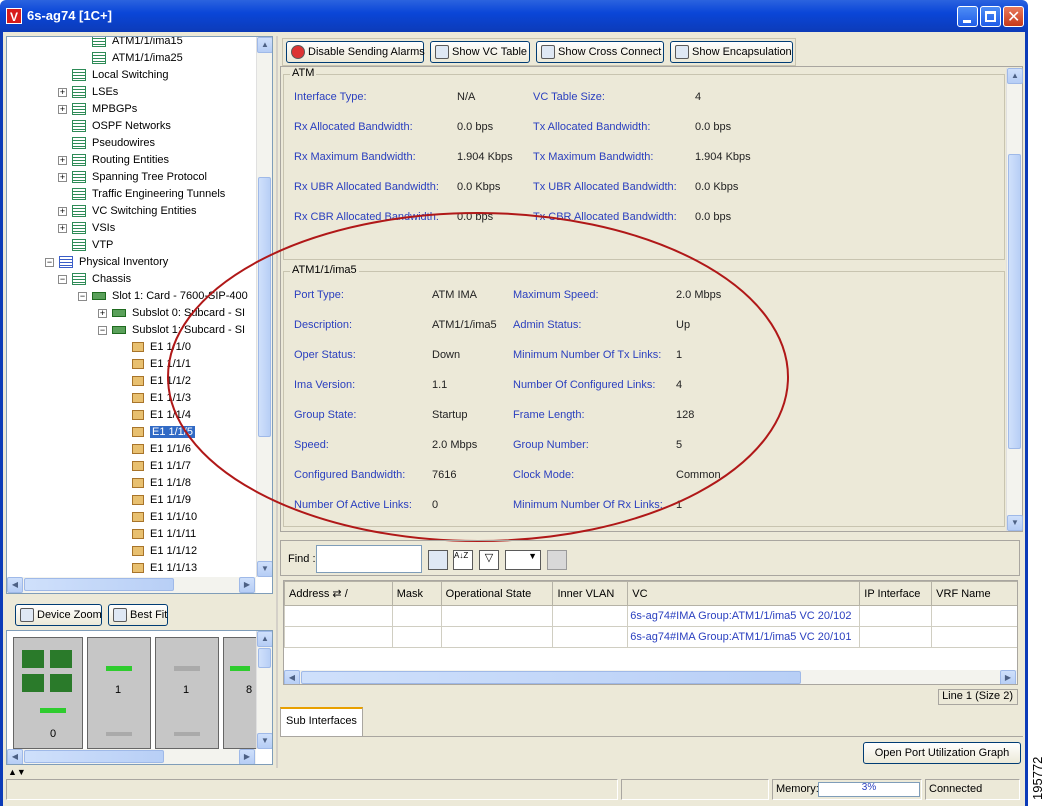 The height and width of the screenshot is (806, 1051). Describe the element at coordinates (58, 615) in the screenshot. I see `device-zoom-button: Device Zoom` at that location.